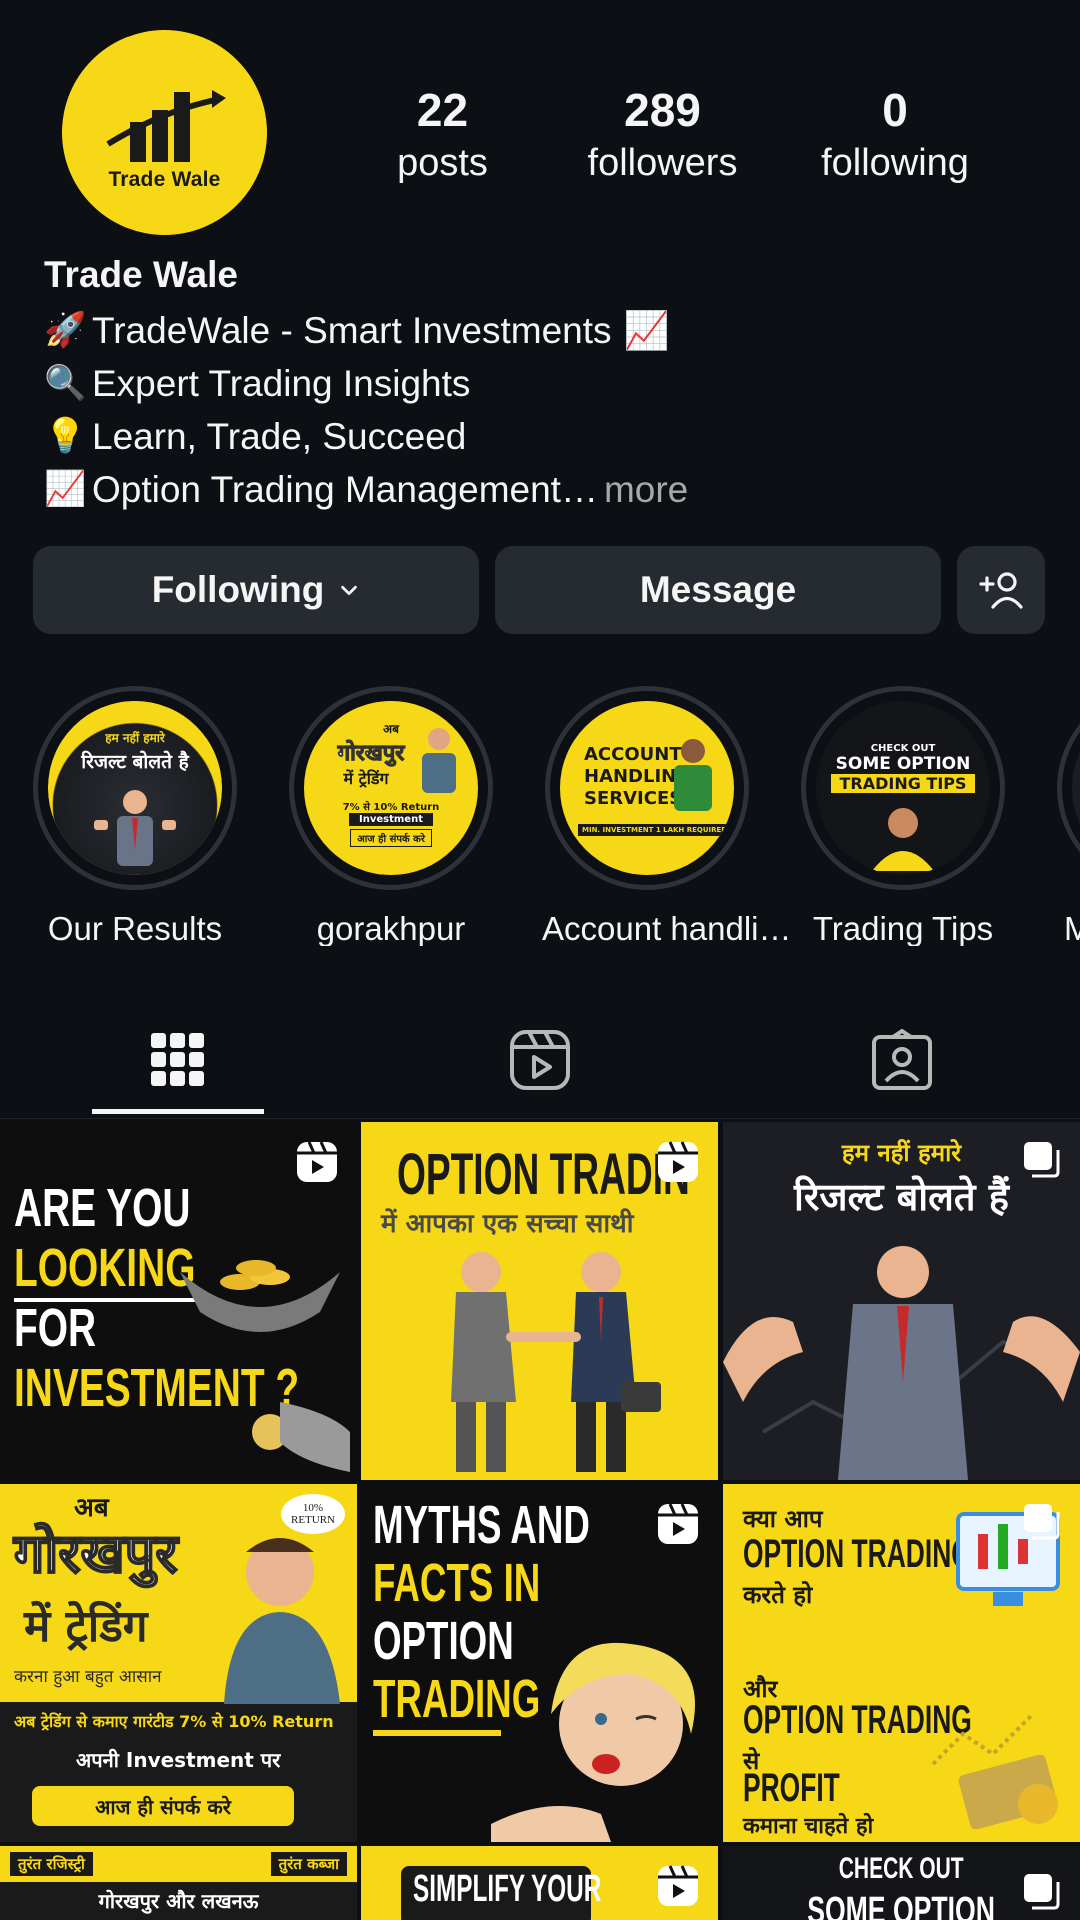 The height and width of the screenshot is (1920, 1080). I want to click on stat-posts: 22 posts, so click(442, 135).